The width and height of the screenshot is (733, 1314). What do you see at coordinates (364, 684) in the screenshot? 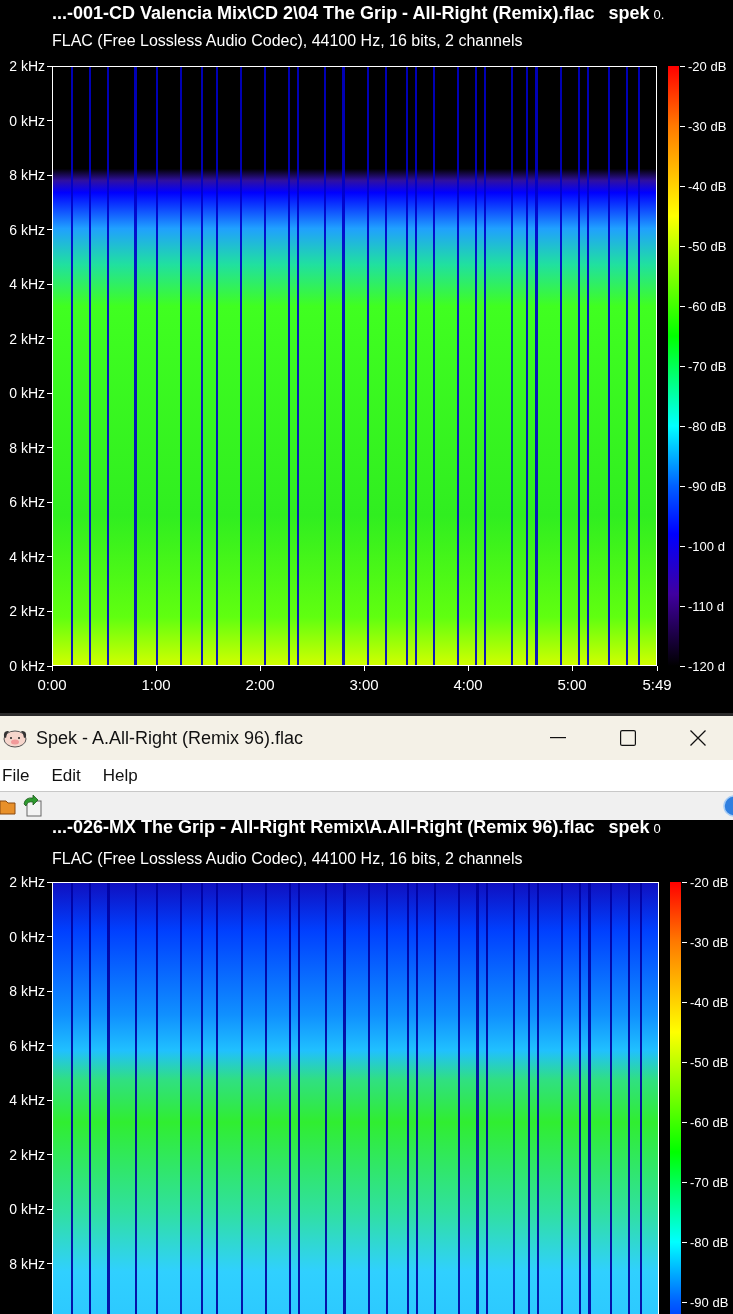
I see `time-label: 3:00` at bounding box center [364, 684].